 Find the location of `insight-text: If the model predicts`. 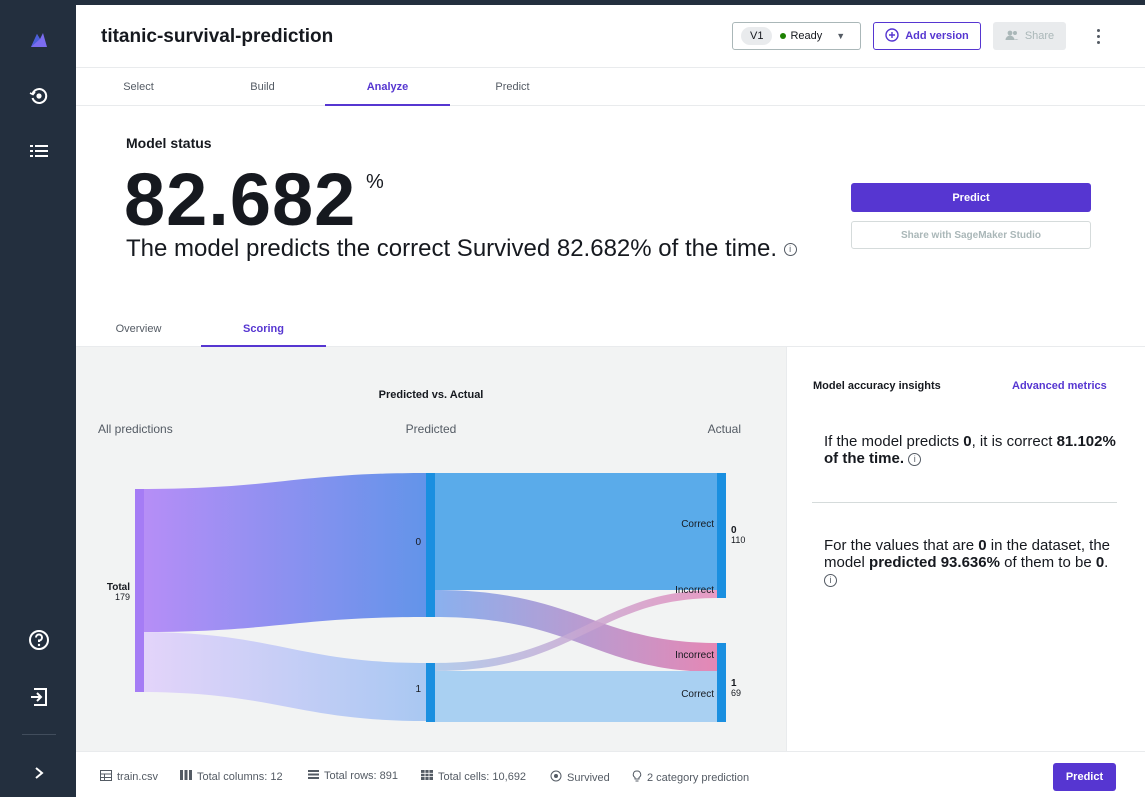

insight-text: If the model predicts is located at coordinates (894, 441).